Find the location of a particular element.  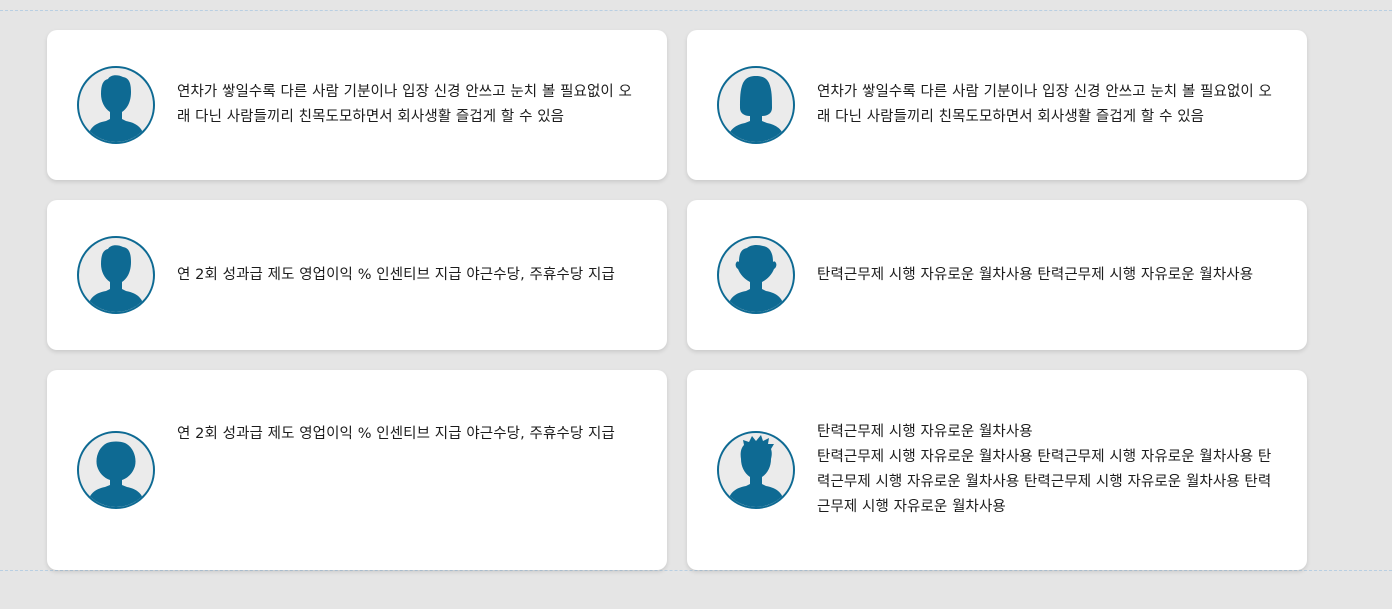

male-spiky-hair-avatar-icon is located at coordinates (756, 470).